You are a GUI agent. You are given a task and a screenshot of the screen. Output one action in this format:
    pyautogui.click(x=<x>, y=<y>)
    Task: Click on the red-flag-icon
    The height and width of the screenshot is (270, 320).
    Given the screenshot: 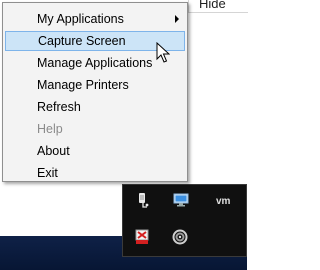 What is the action you would take?
    pyautogui.click(x=142, y=237)
    